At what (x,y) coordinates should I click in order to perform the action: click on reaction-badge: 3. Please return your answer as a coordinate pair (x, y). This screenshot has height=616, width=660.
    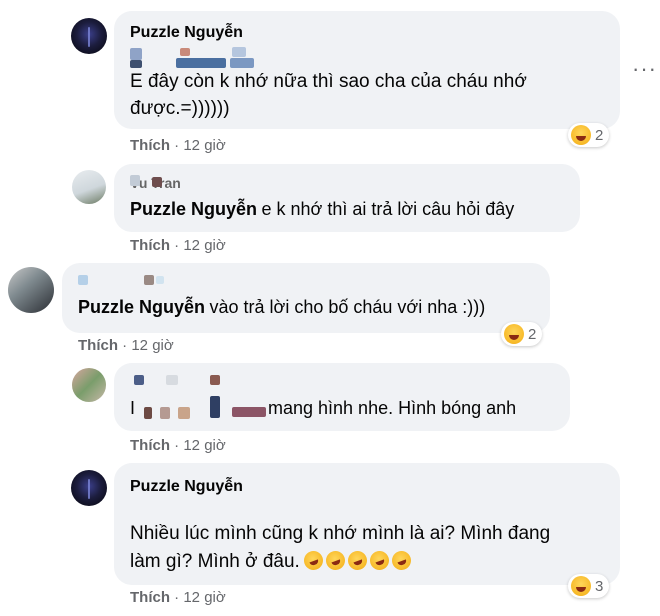
    Looking at the image, I should click on (589, 586).